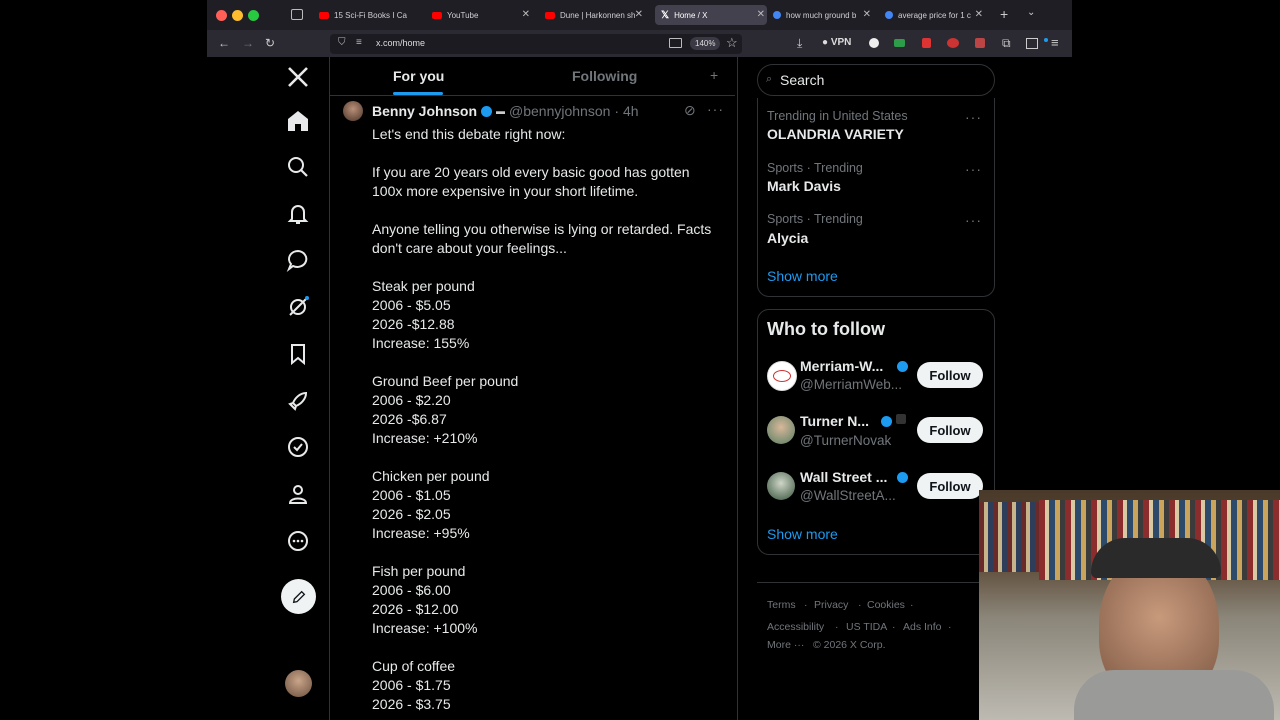 The width and height of the screenshot is (1280, 720). What do you see at coordinates (781, 605) in the screenshot?
I see `footer-terms-link: Terms` at bounding box center [781, 605].